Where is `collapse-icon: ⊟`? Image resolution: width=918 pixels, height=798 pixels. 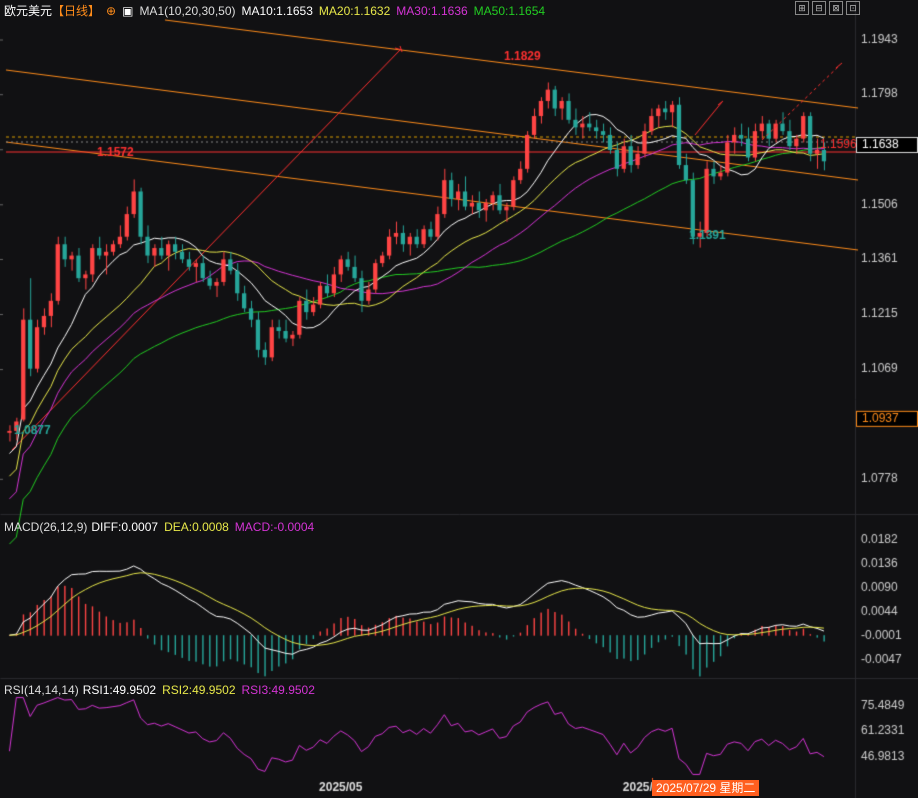 collapse-icon: ⊟ is located at coordinates (819, 8).